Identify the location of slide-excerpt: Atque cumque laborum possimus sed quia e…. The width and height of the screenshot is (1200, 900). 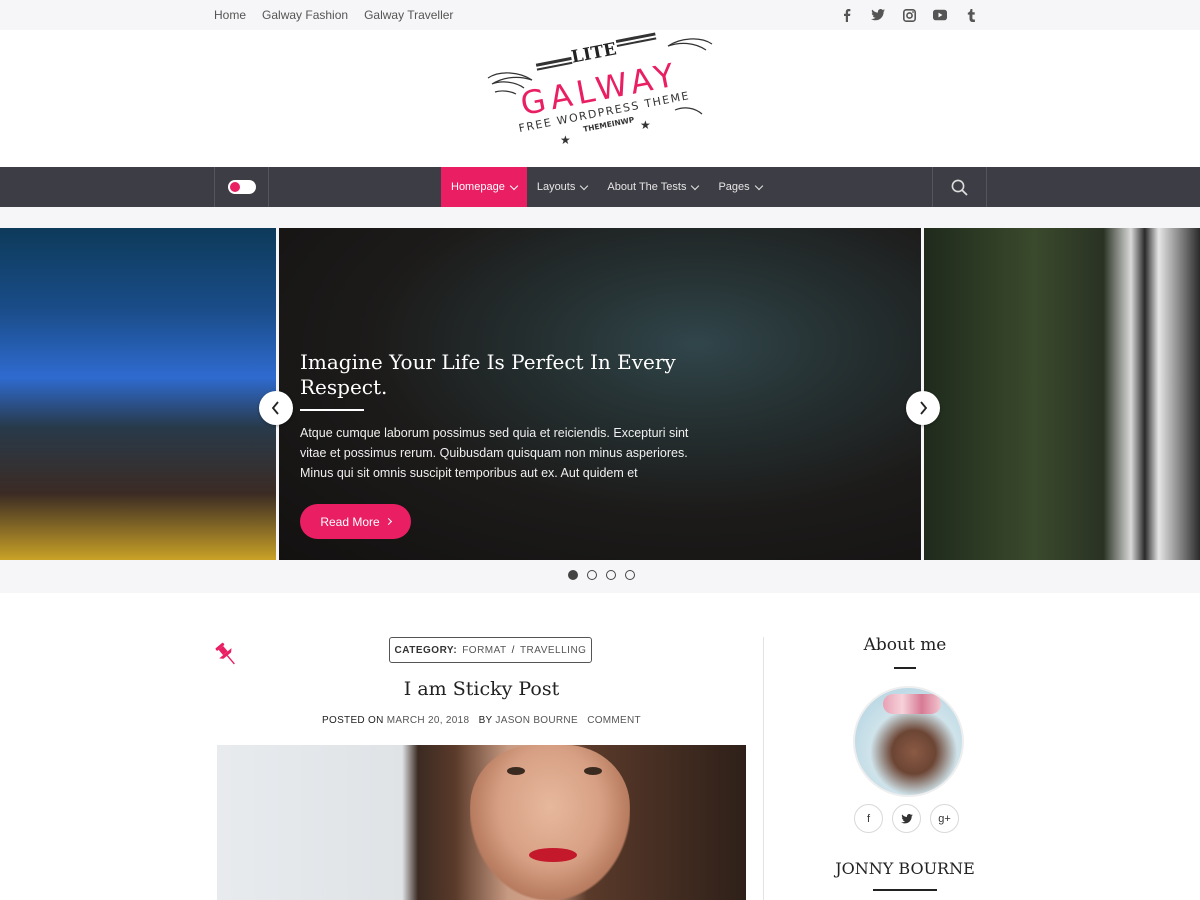
(494, 453).